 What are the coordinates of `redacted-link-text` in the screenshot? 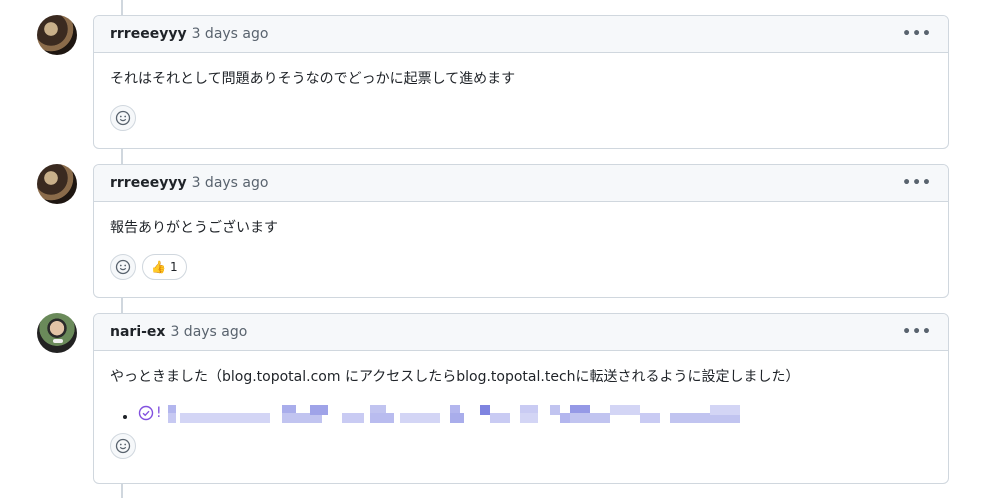 It's located at (452, 413).